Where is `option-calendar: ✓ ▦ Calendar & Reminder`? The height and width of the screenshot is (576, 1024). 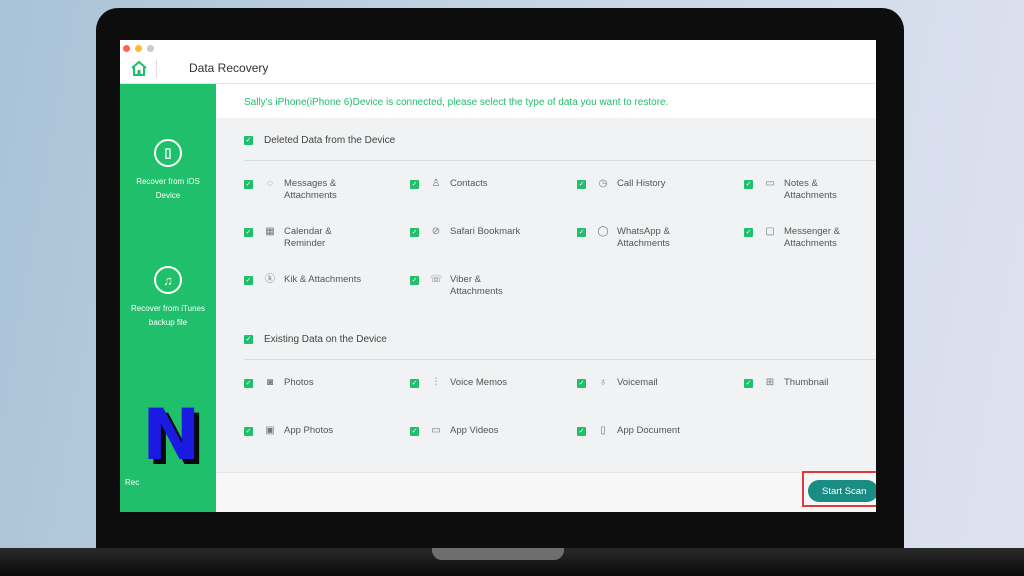
option-calendar: ✓ ▦ Calendar & Reminder is located at coordinates (299, 238).